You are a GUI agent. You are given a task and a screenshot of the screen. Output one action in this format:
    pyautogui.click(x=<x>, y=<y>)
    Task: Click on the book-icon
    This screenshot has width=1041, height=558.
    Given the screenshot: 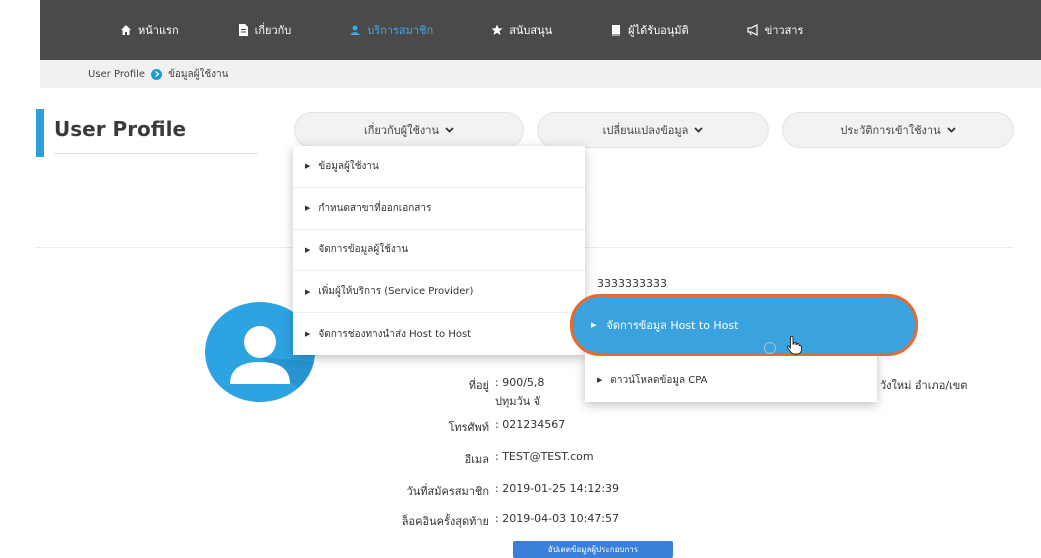 What is the action you would take?
    pyautogui.click(x=616, y=30)
    